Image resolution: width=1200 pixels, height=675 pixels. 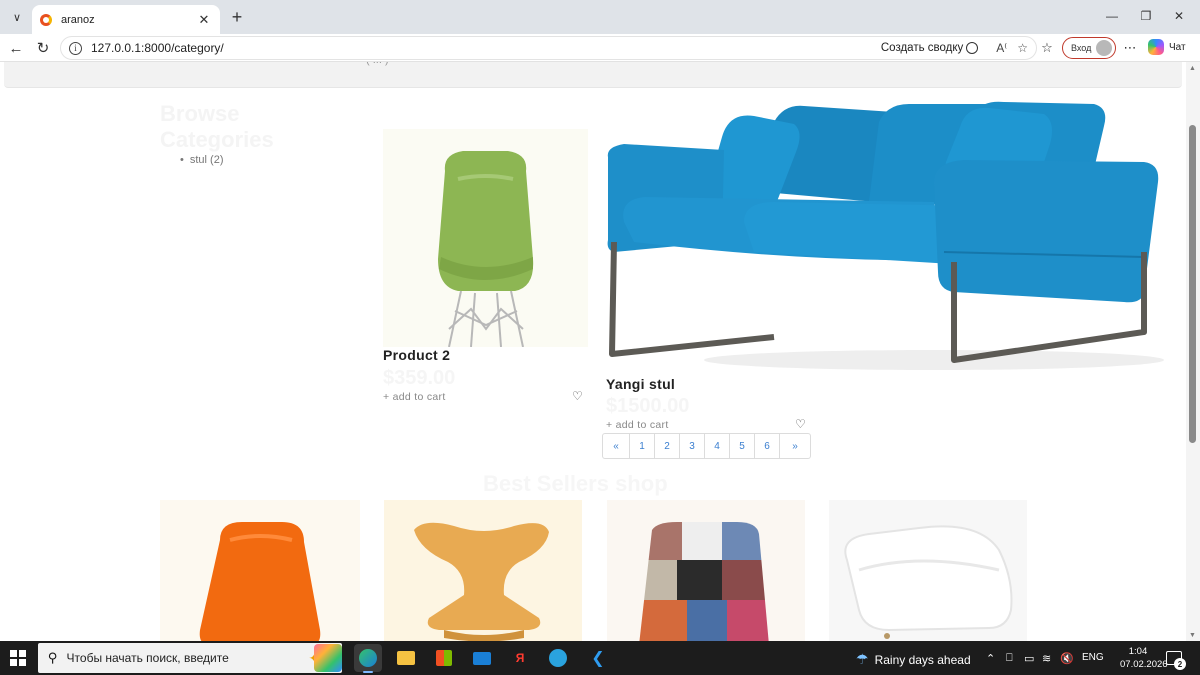 I want to click on copilot-icon, so click(x=1156, y=47).